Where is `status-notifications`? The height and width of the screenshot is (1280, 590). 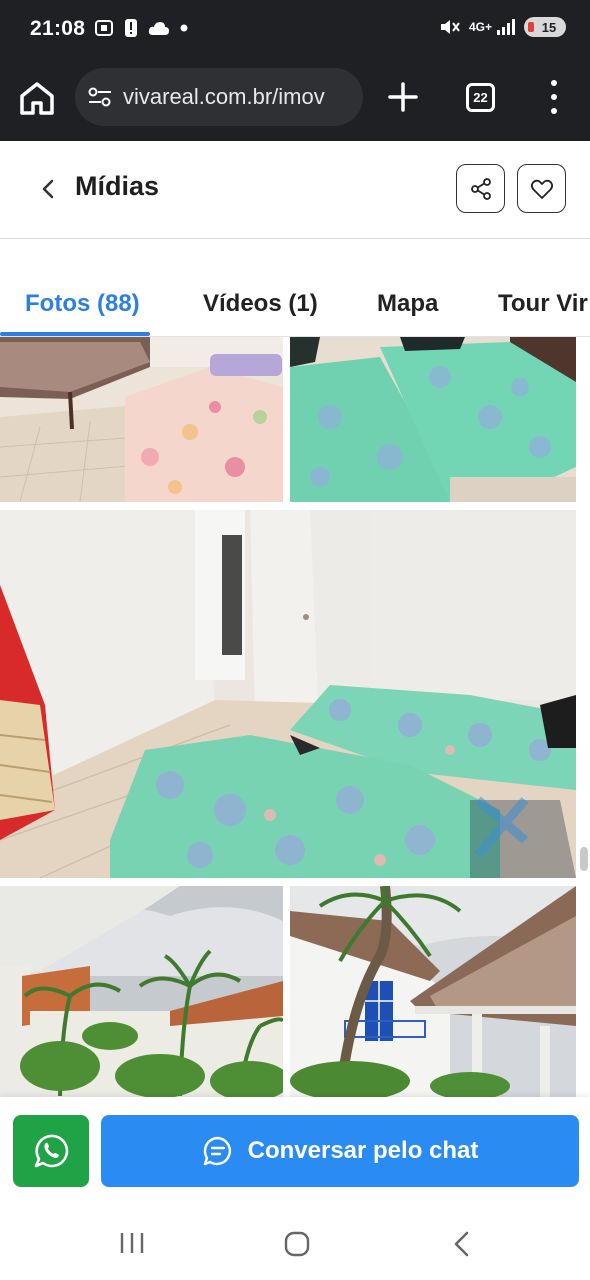
status-notifications is located at coordinates (141, 28).